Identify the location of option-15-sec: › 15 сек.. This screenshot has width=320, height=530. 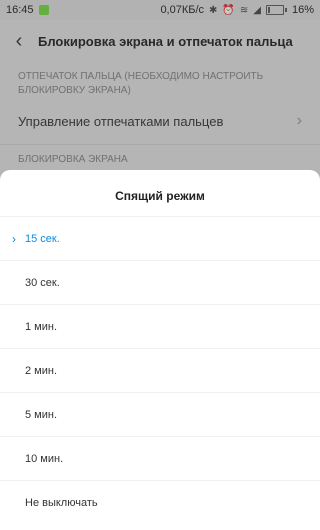
(160, 238).